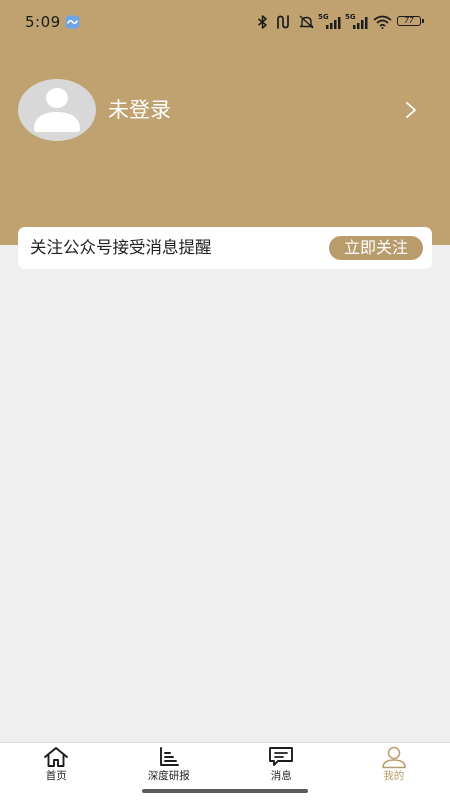 Image resolution: width=450 pixels, height=800 pixels. I want to click on tab-home: 首页, so click(56, 766).